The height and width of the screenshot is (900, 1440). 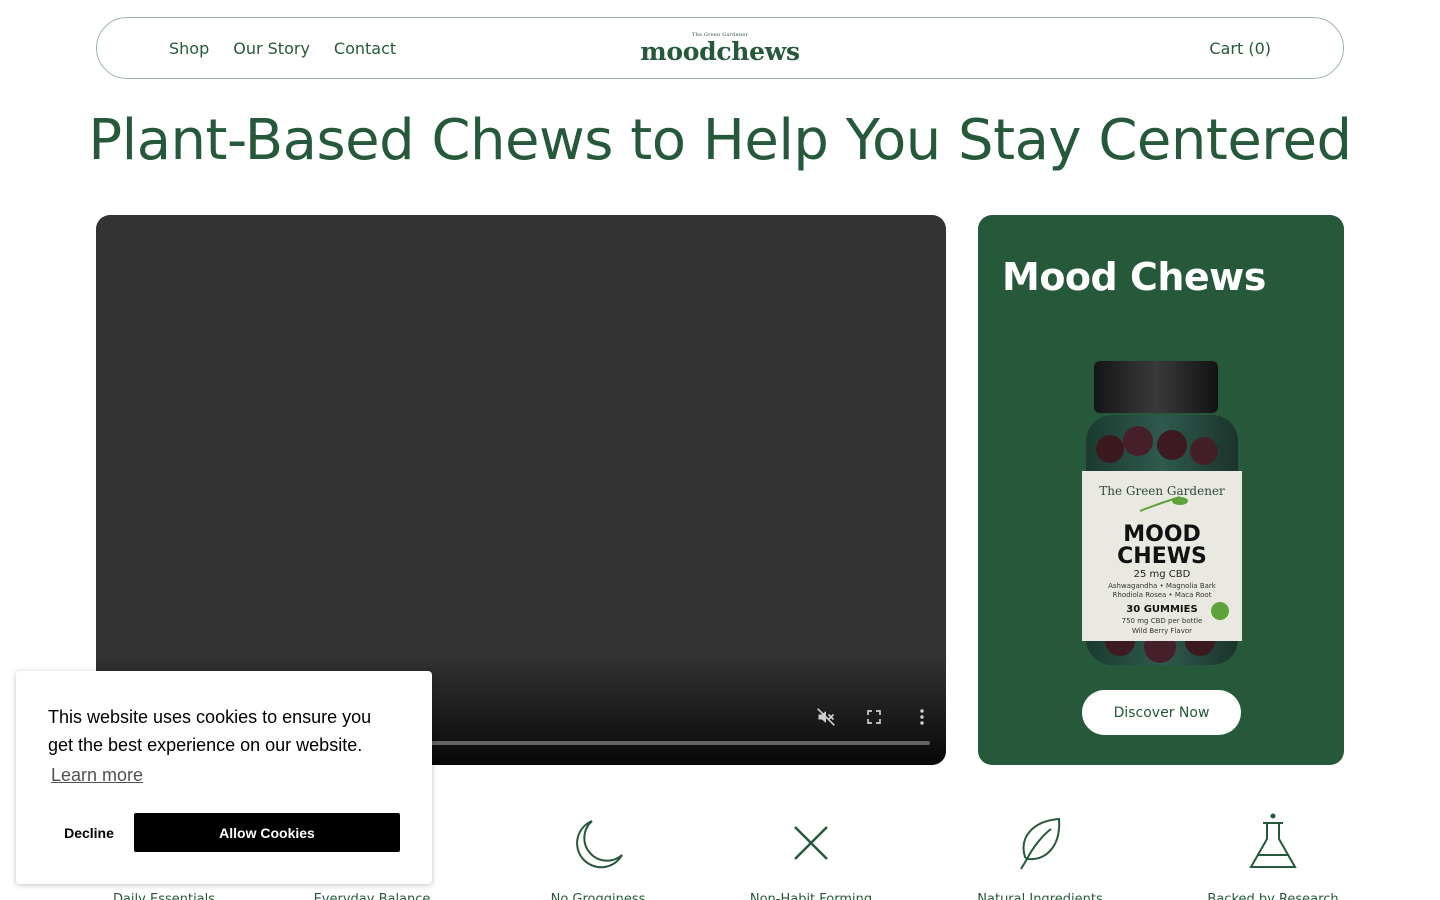 What do you see at coordinates (164, 896) in the screenshot?
I see `feature-label: Daily Essentials` at bounding box center [164, 896].